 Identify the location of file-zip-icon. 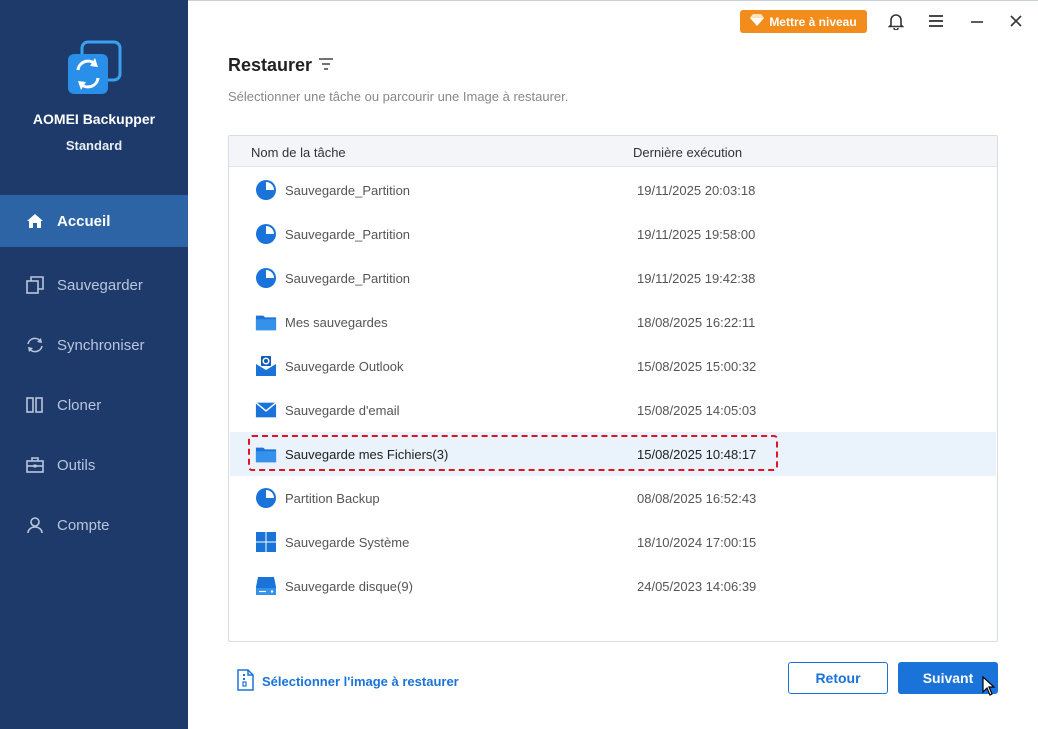
(245, 681).